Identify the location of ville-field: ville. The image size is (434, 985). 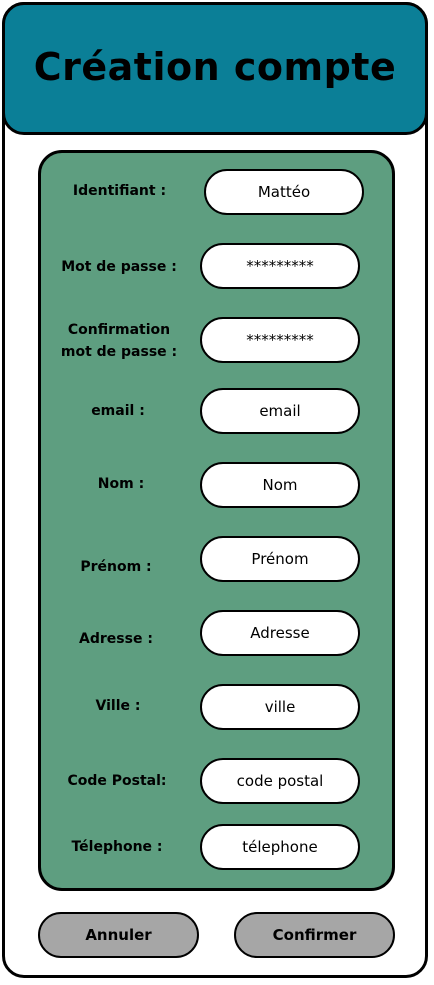
(280, 707).